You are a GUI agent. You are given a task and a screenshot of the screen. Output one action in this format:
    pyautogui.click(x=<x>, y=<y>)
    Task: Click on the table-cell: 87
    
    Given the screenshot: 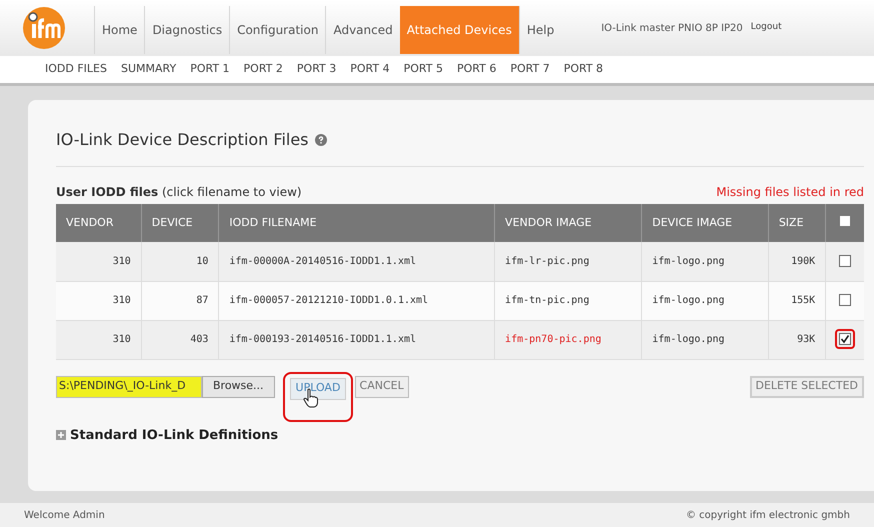 What is the action you would take?
    pyautogui.click(x=180, y=300)
    